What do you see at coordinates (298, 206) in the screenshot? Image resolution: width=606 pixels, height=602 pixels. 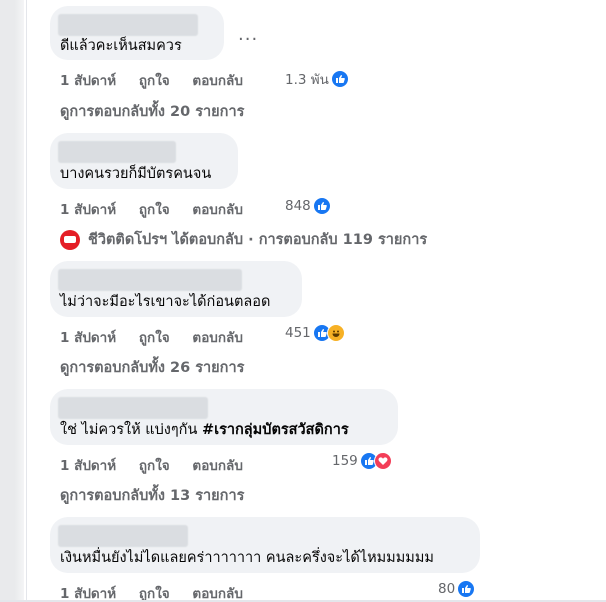 I see `reaction-count: 848` at bounding box center [298, 206].